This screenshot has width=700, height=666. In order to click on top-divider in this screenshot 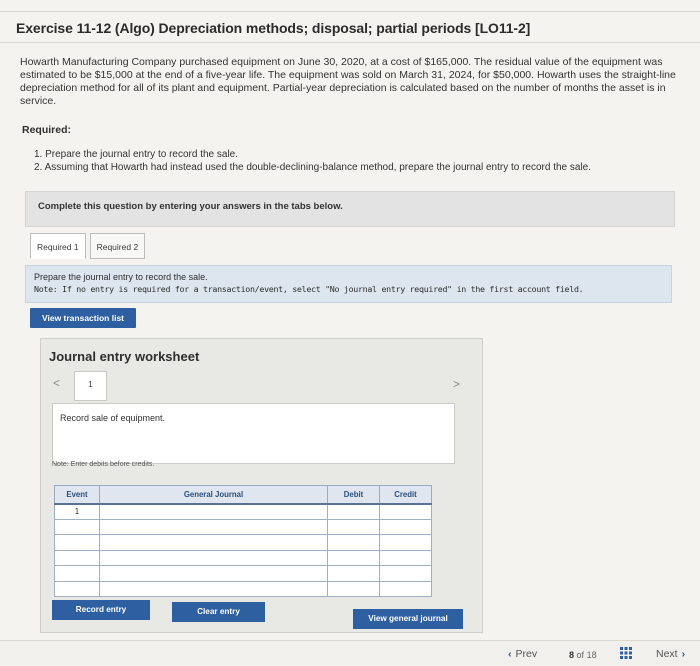, I will do `click(350, 11)`.